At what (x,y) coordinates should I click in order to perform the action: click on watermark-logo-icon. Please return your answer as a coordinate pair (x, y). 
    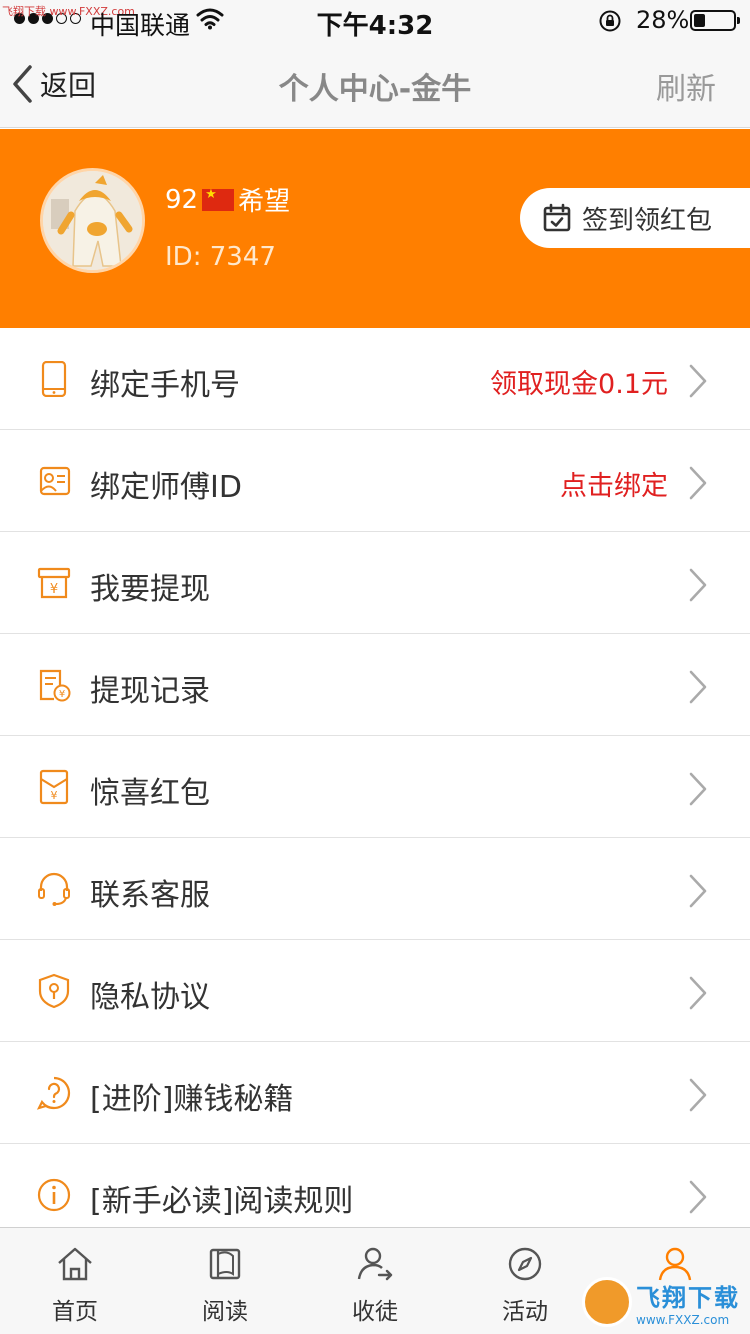
    Looking at the image, I should click on (607, 1302).